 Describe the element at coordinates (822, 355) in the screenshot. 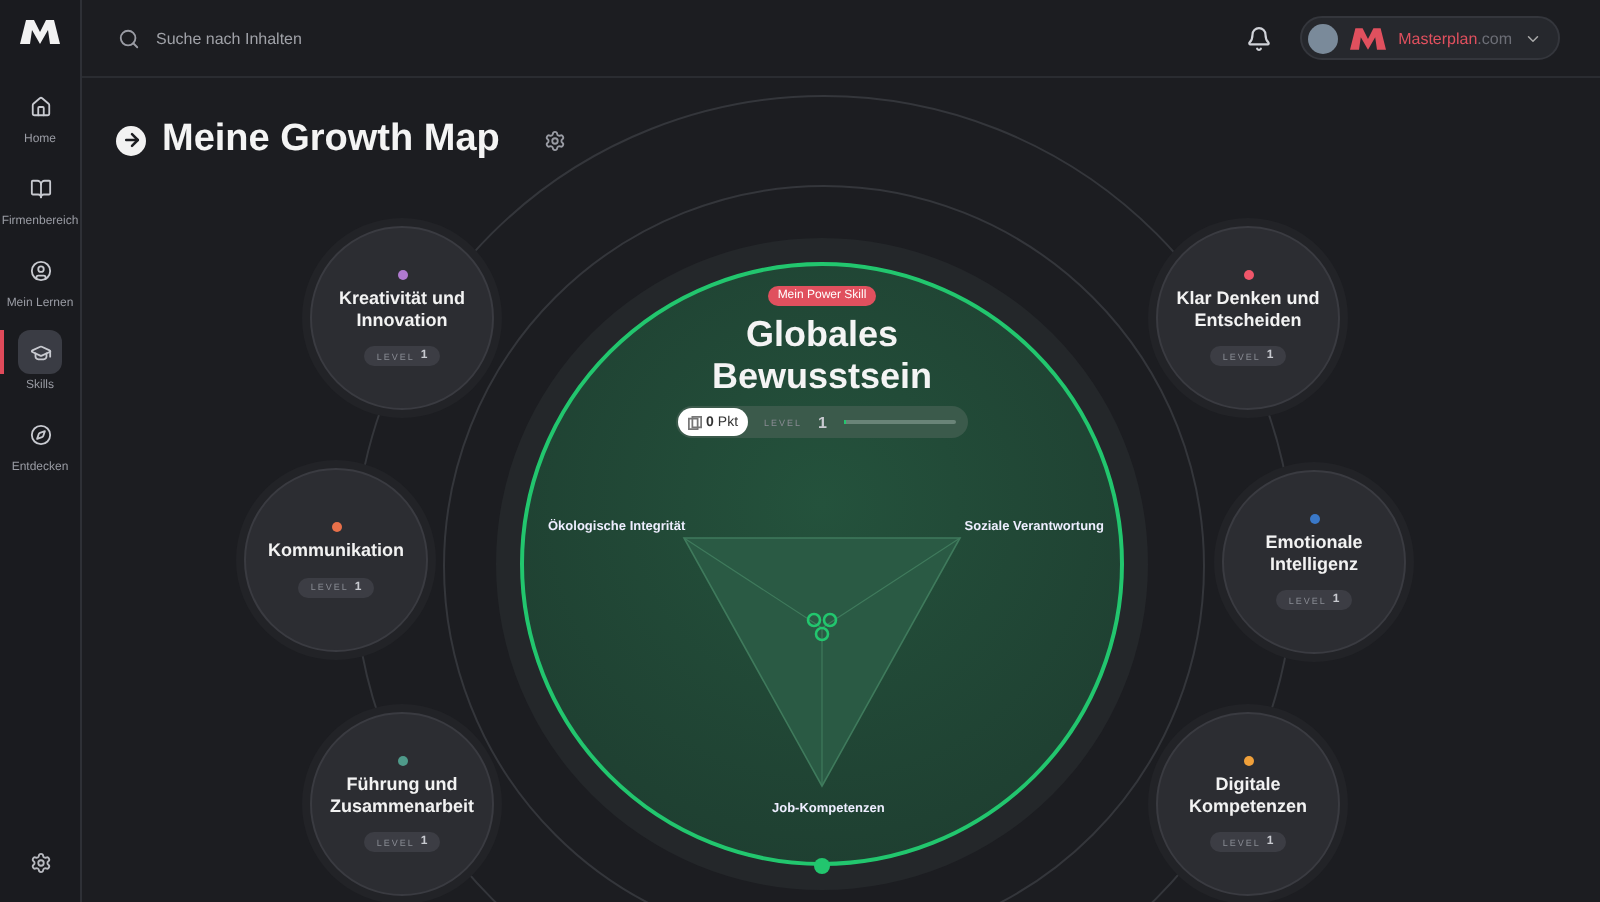

I see `skill-title: Globales Bewusstsein` at that location.